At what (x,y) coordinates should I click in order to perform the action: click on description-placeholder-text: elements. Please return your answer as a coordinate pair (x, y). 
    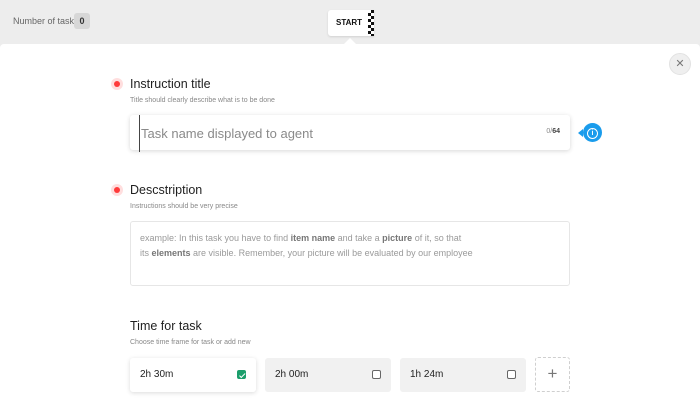
    Looking at the image, I should click on (171, 253).